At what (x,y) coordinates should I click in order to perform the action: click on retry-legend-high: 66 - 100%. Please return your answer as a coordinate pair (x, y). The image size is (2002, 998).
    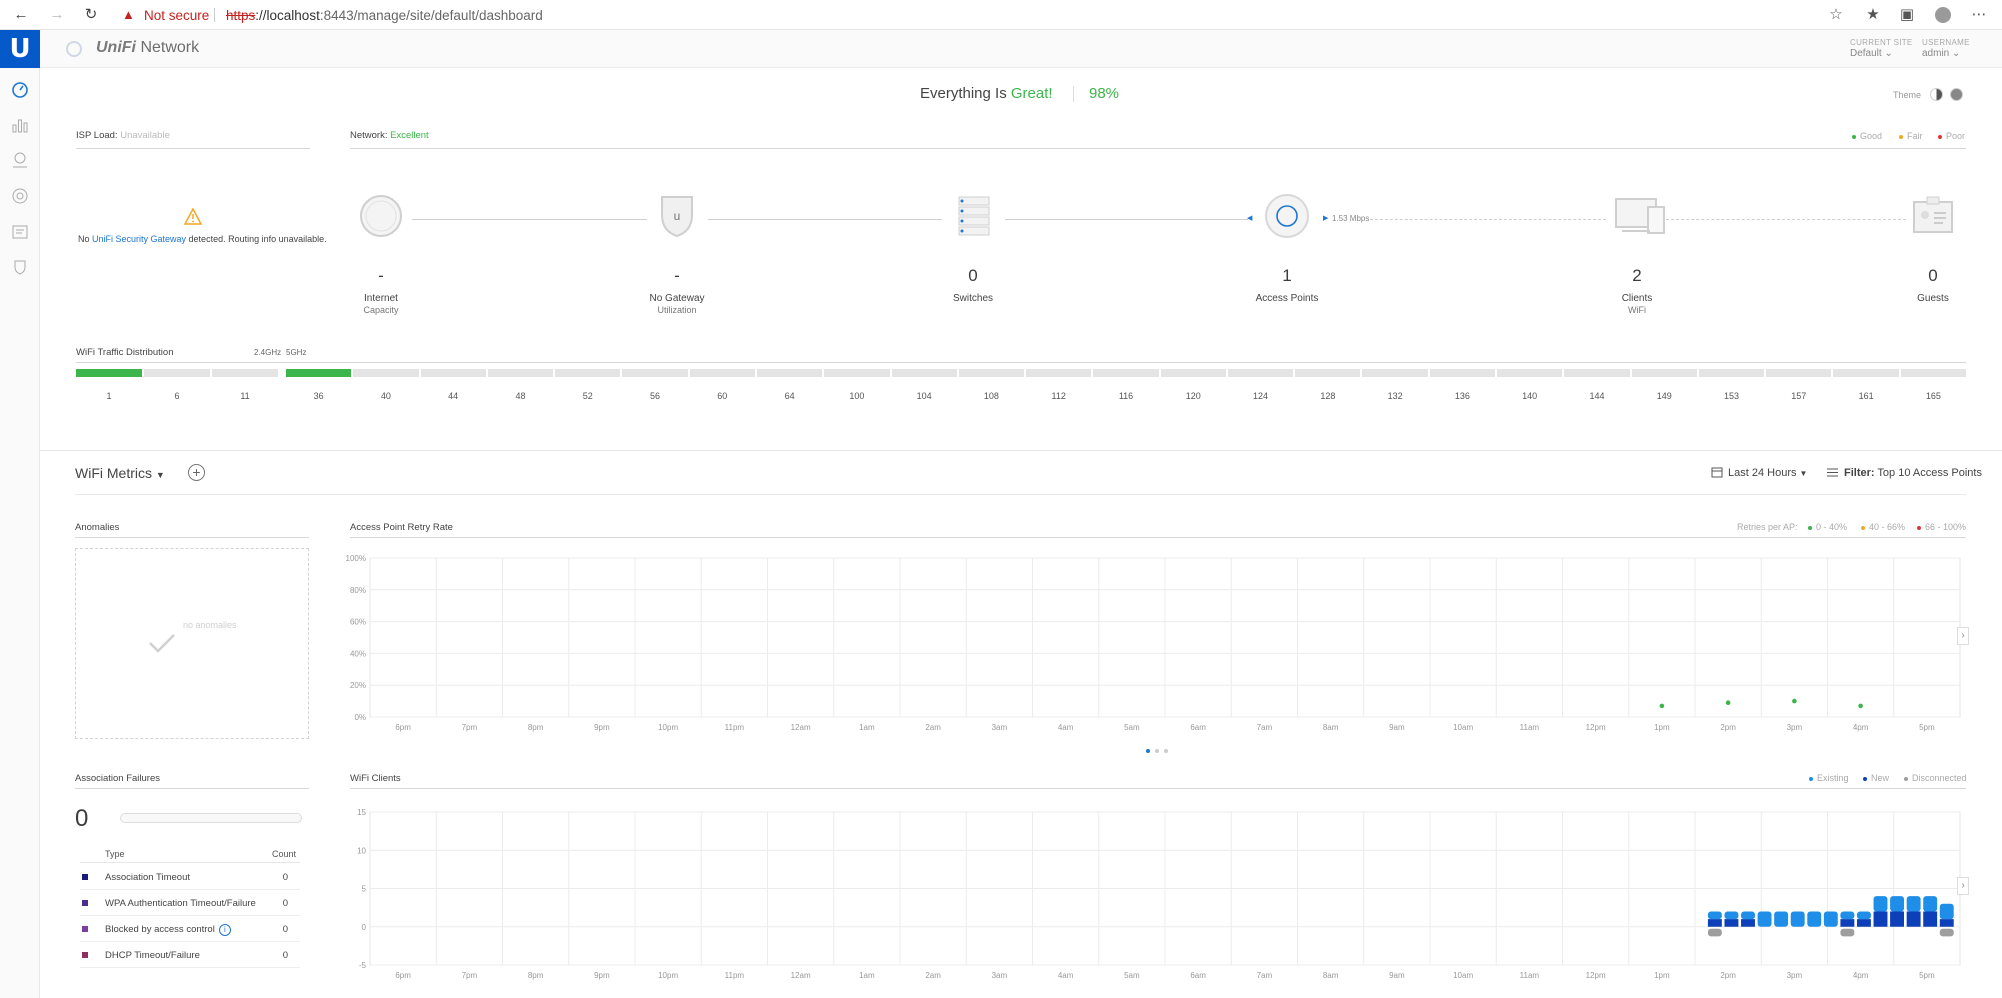
    Looking at the image, I should click on (1941, 527).